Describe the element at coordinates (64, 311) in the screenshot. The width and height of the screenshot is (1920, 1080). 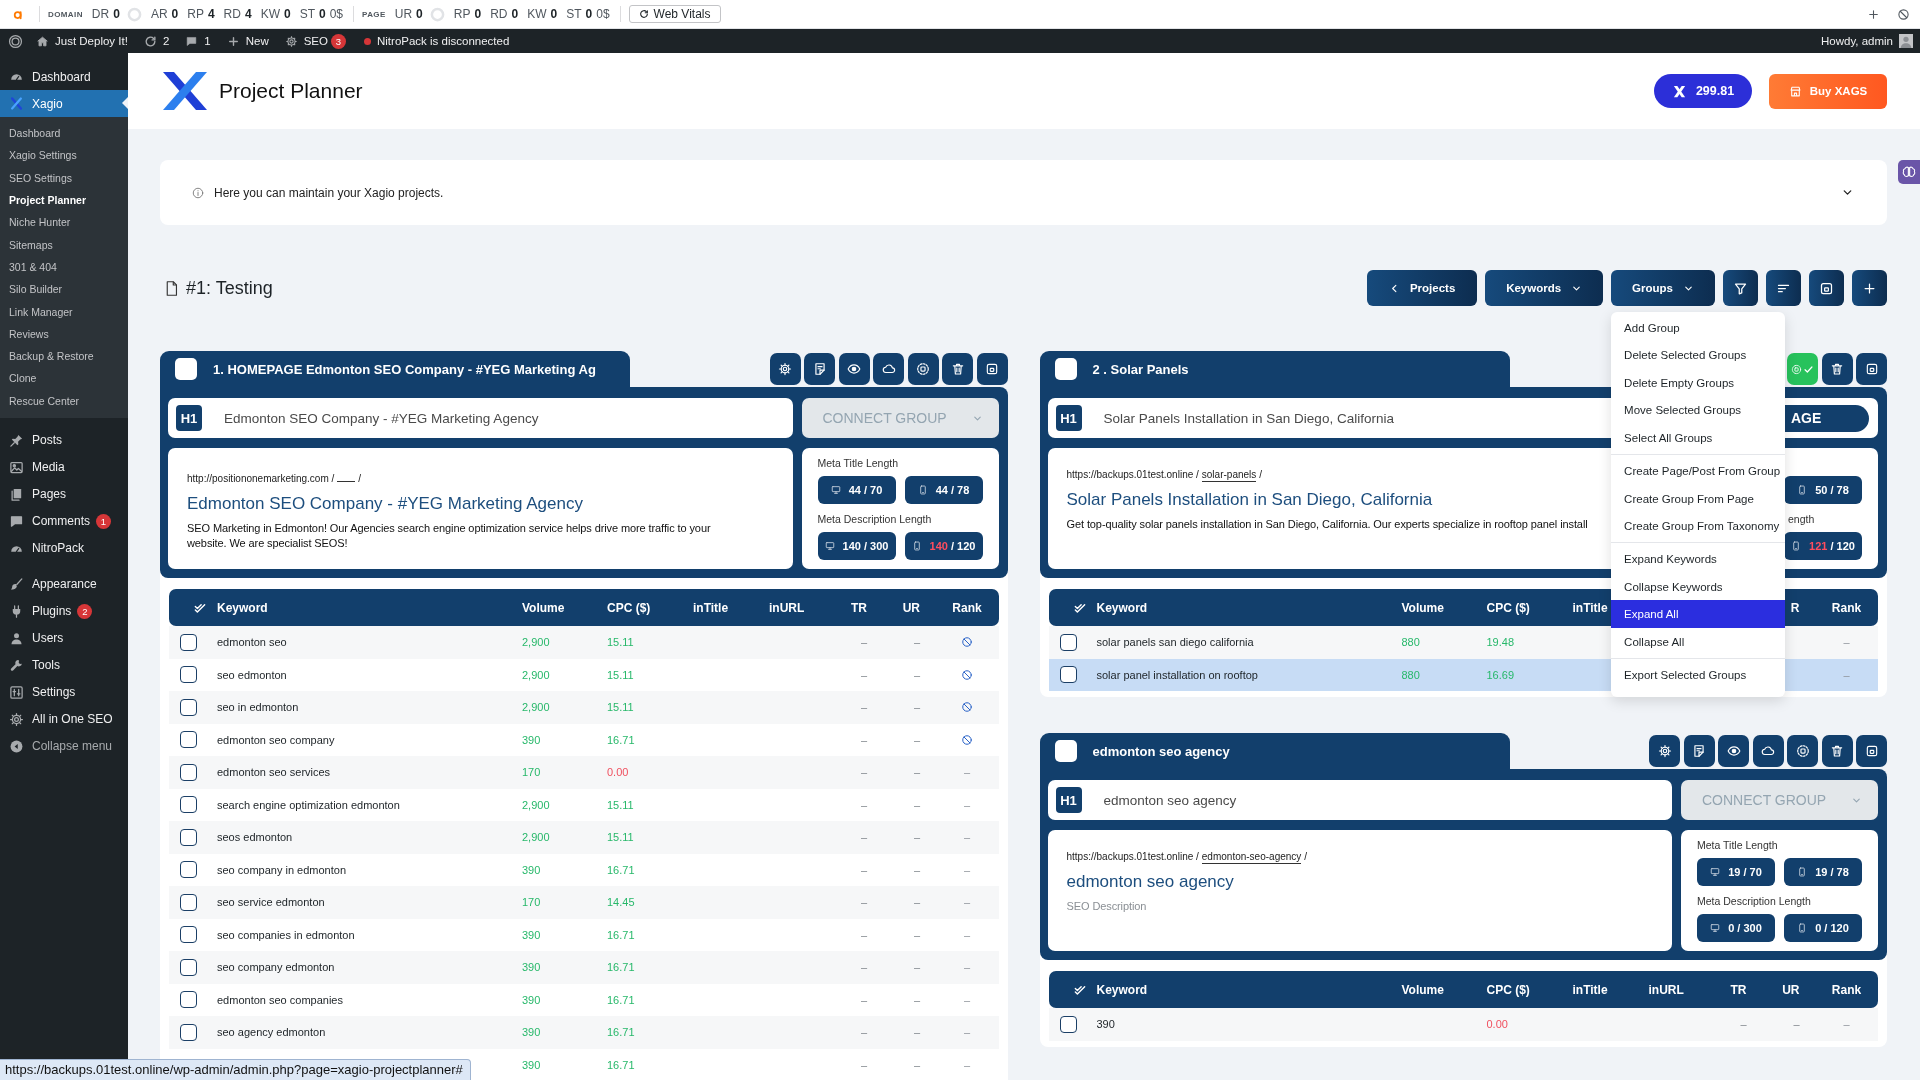
I see `submenu-item: Link Manager` at that location.